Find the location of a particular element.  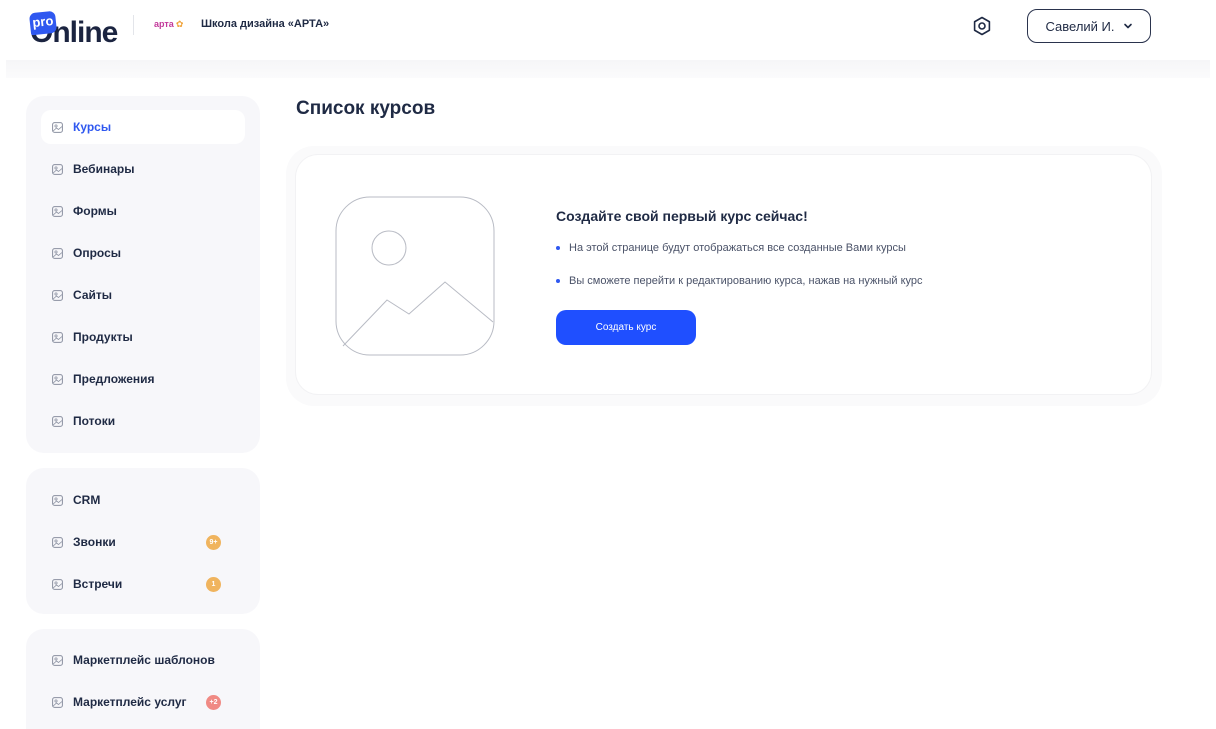

sidebar-item-label: Маркетплейс шаблонов is located at coordinates (144, 660).